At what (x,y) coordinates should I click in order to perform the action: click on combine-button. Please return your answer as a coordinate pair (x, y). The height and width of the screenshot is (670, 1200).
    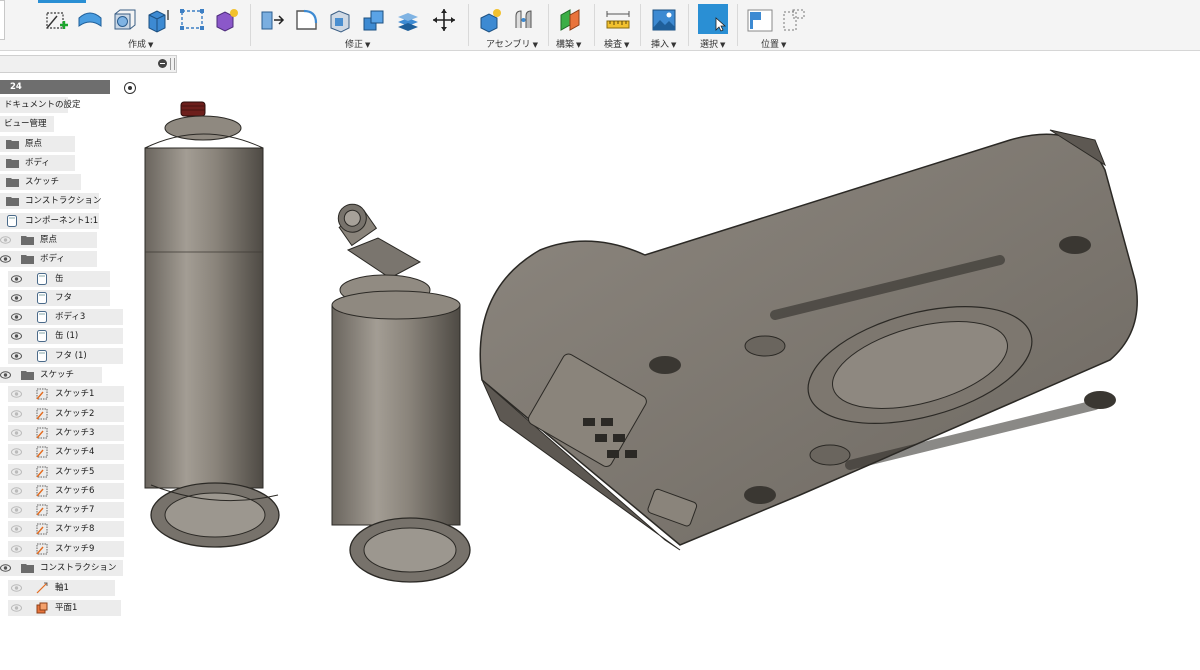
    Looking at the image, I should click on (374, 20).